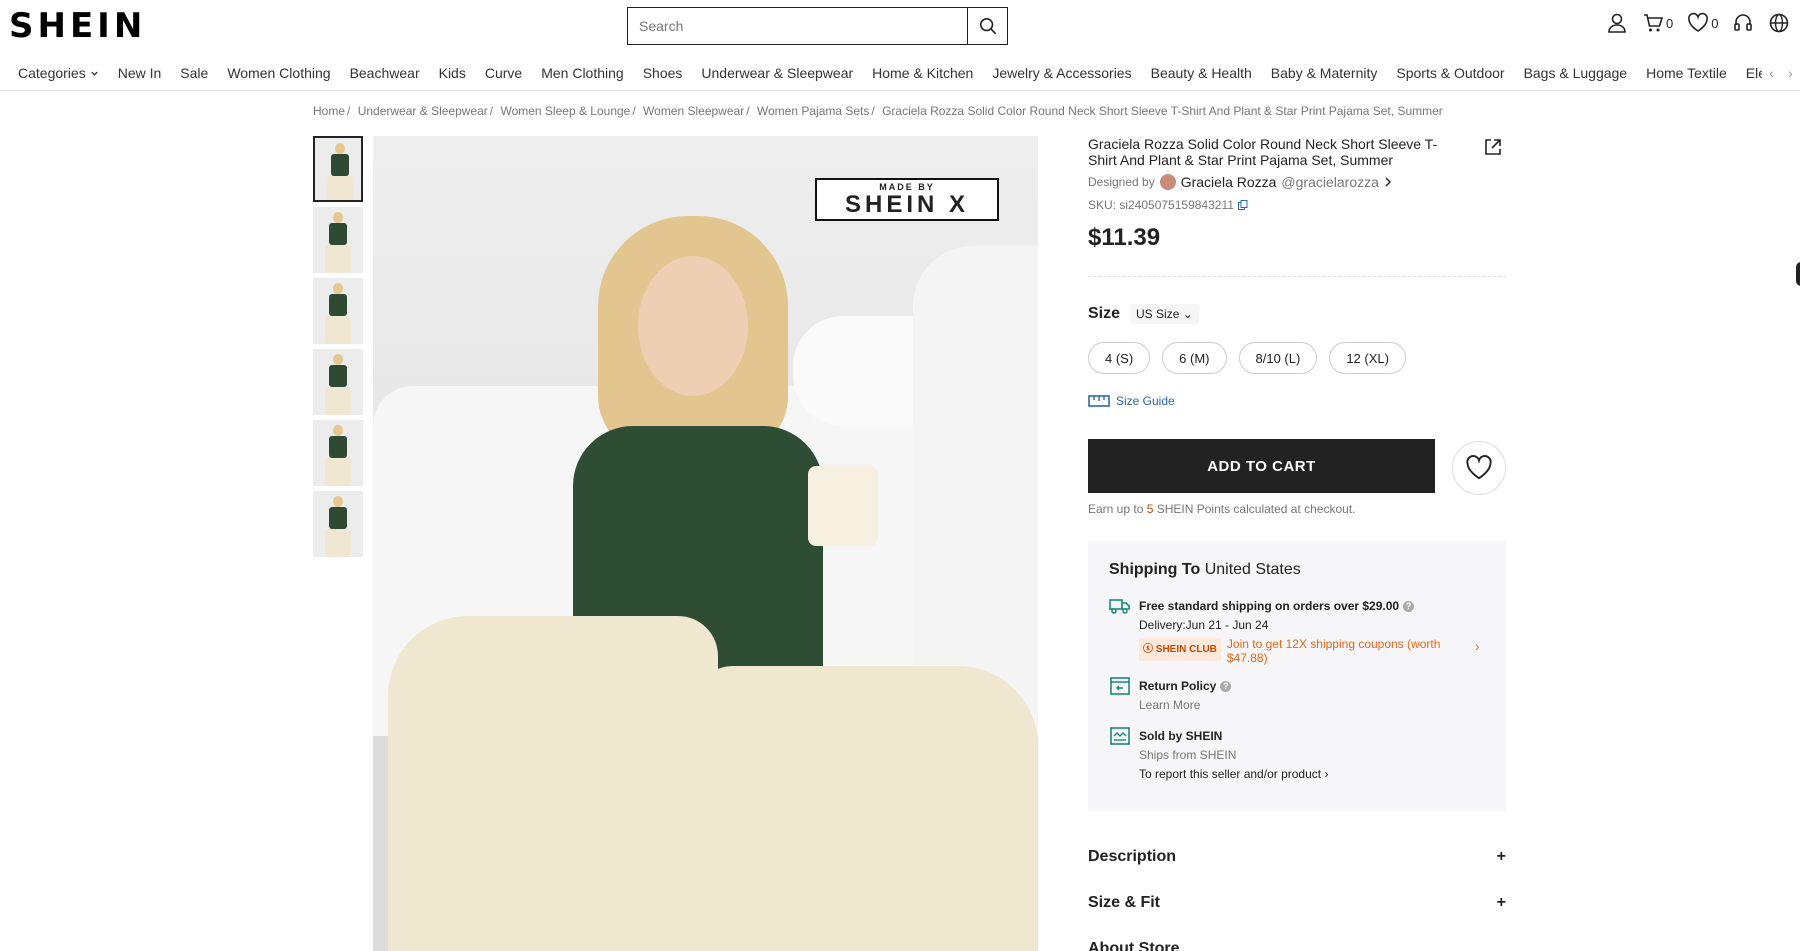 The width and height of the screenshot is (1800, 951). I want to click on size-option: 4 (S), so click(1119, 358).